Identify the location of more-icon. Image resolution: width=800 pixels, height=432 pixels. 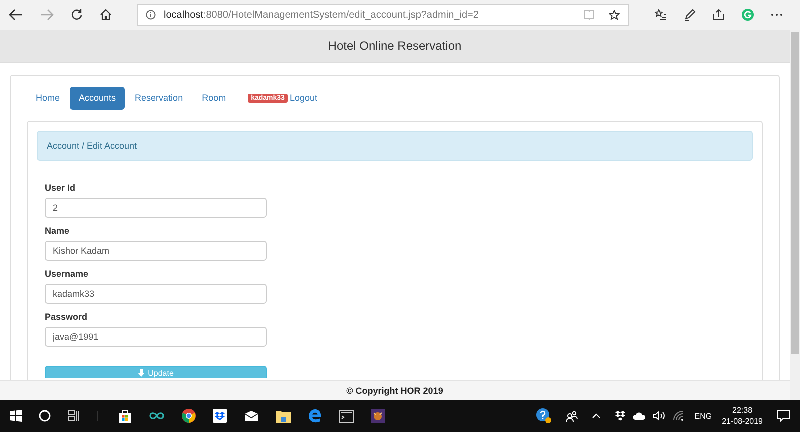
(777, 15).